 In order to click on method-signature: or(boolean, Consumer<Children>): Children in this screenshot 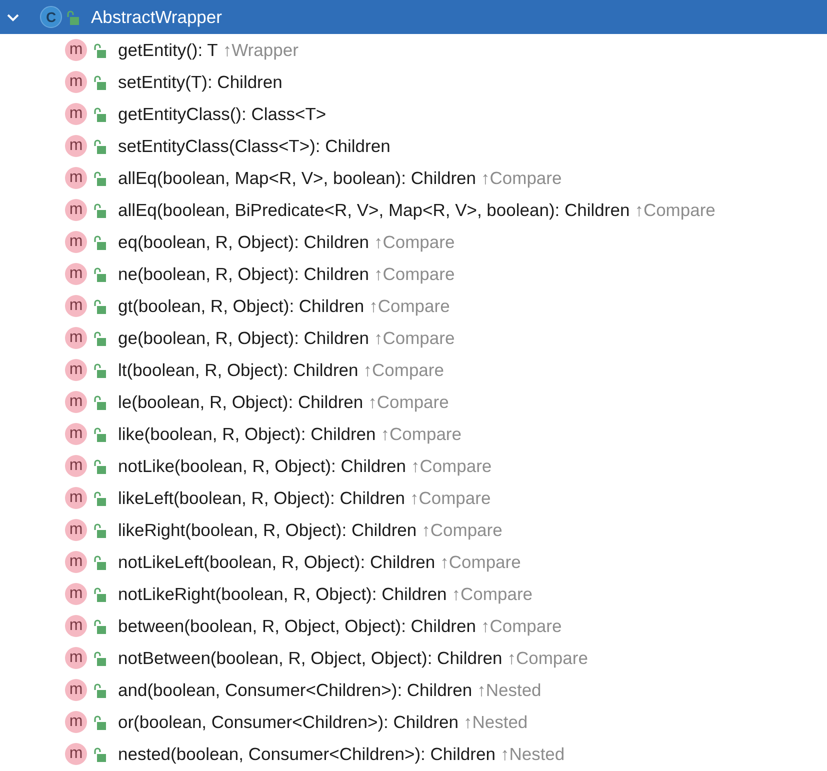, I will do `click(288, 722)`.